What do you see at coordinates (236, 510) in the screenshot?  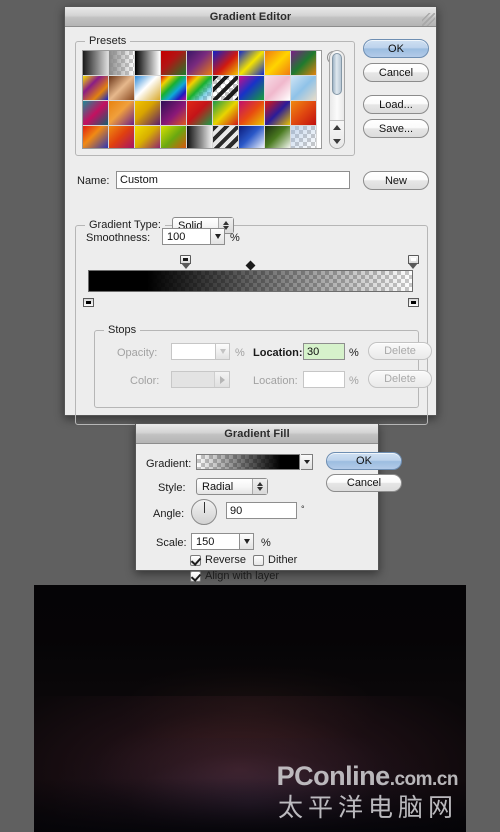 I see `fill-angle-value: 90` at bounding box center [236, 510].